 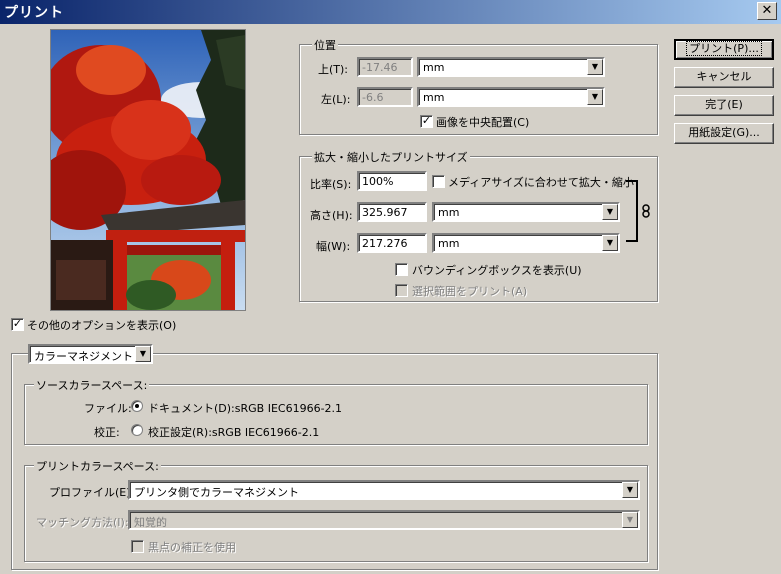 What do you see at coordinates (34, 13) in the screenshot?
I see `window-title: プリント` at bounding box center [34, 13].